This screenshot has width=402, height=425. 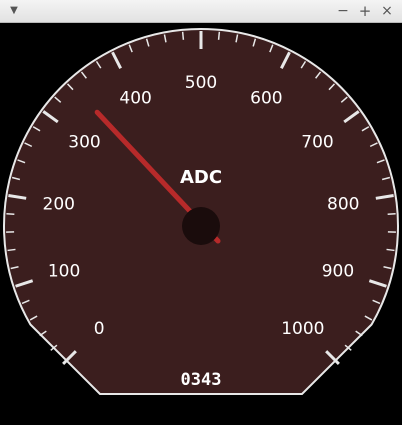 What do you see at coordinates (14, 11) in the screenshot?
I see `window-menu-button: ▼` at bounding box center [14, 11].